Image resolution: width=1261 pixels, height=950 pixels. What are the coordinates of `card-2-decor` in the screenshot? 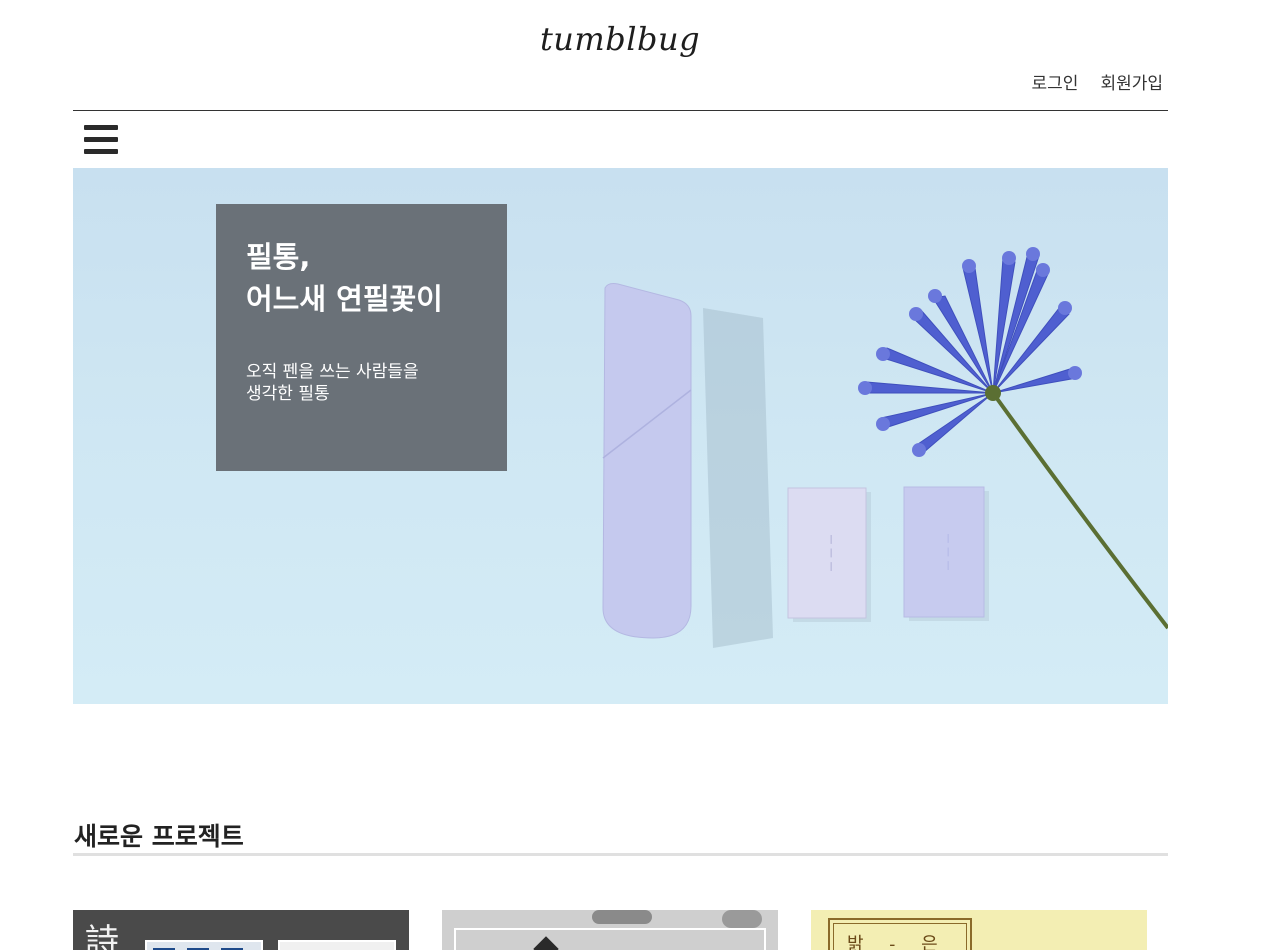 It's located at (622, 917).